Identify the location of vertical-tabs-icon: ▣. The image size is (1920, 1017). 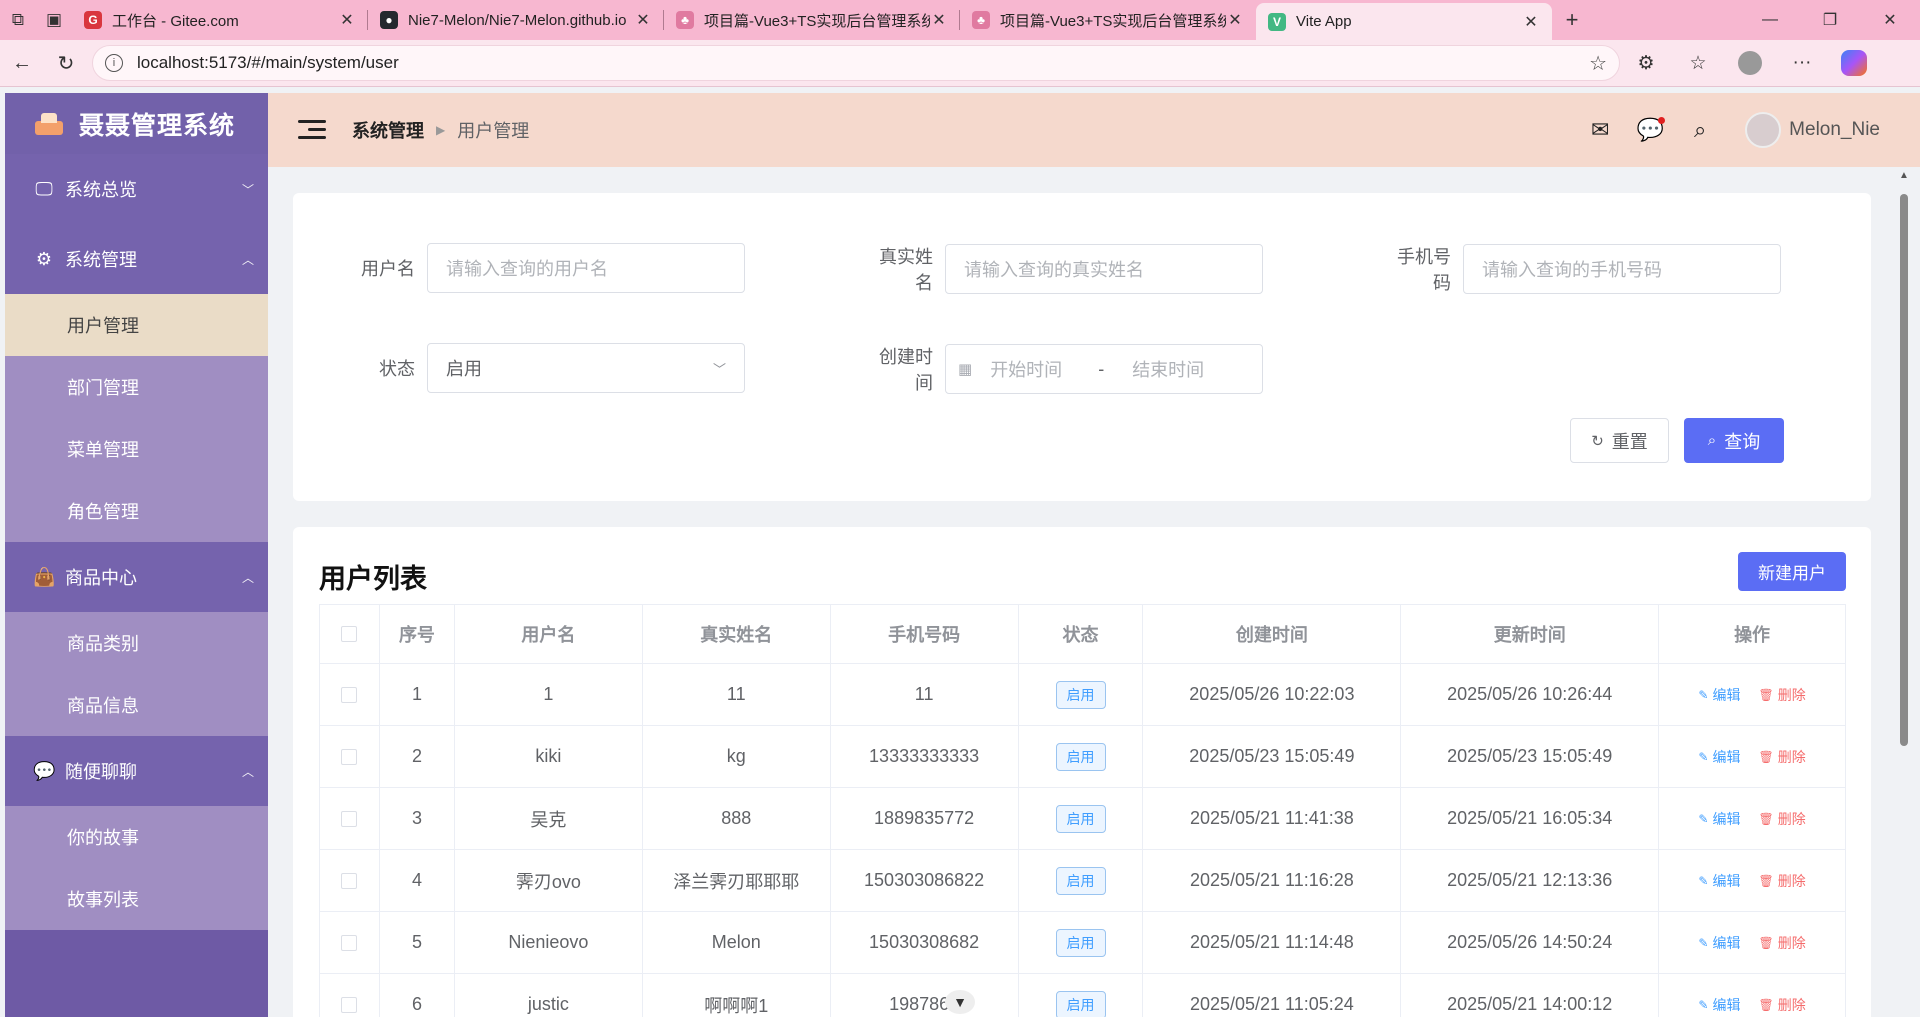
(54, 20).